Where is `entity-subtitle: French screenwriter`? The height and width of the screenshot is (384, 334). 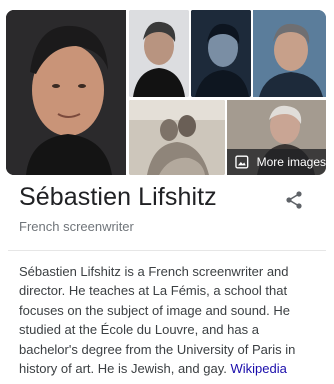
entity-subtitle: French screenwriter is located at coordinates (76, 226).